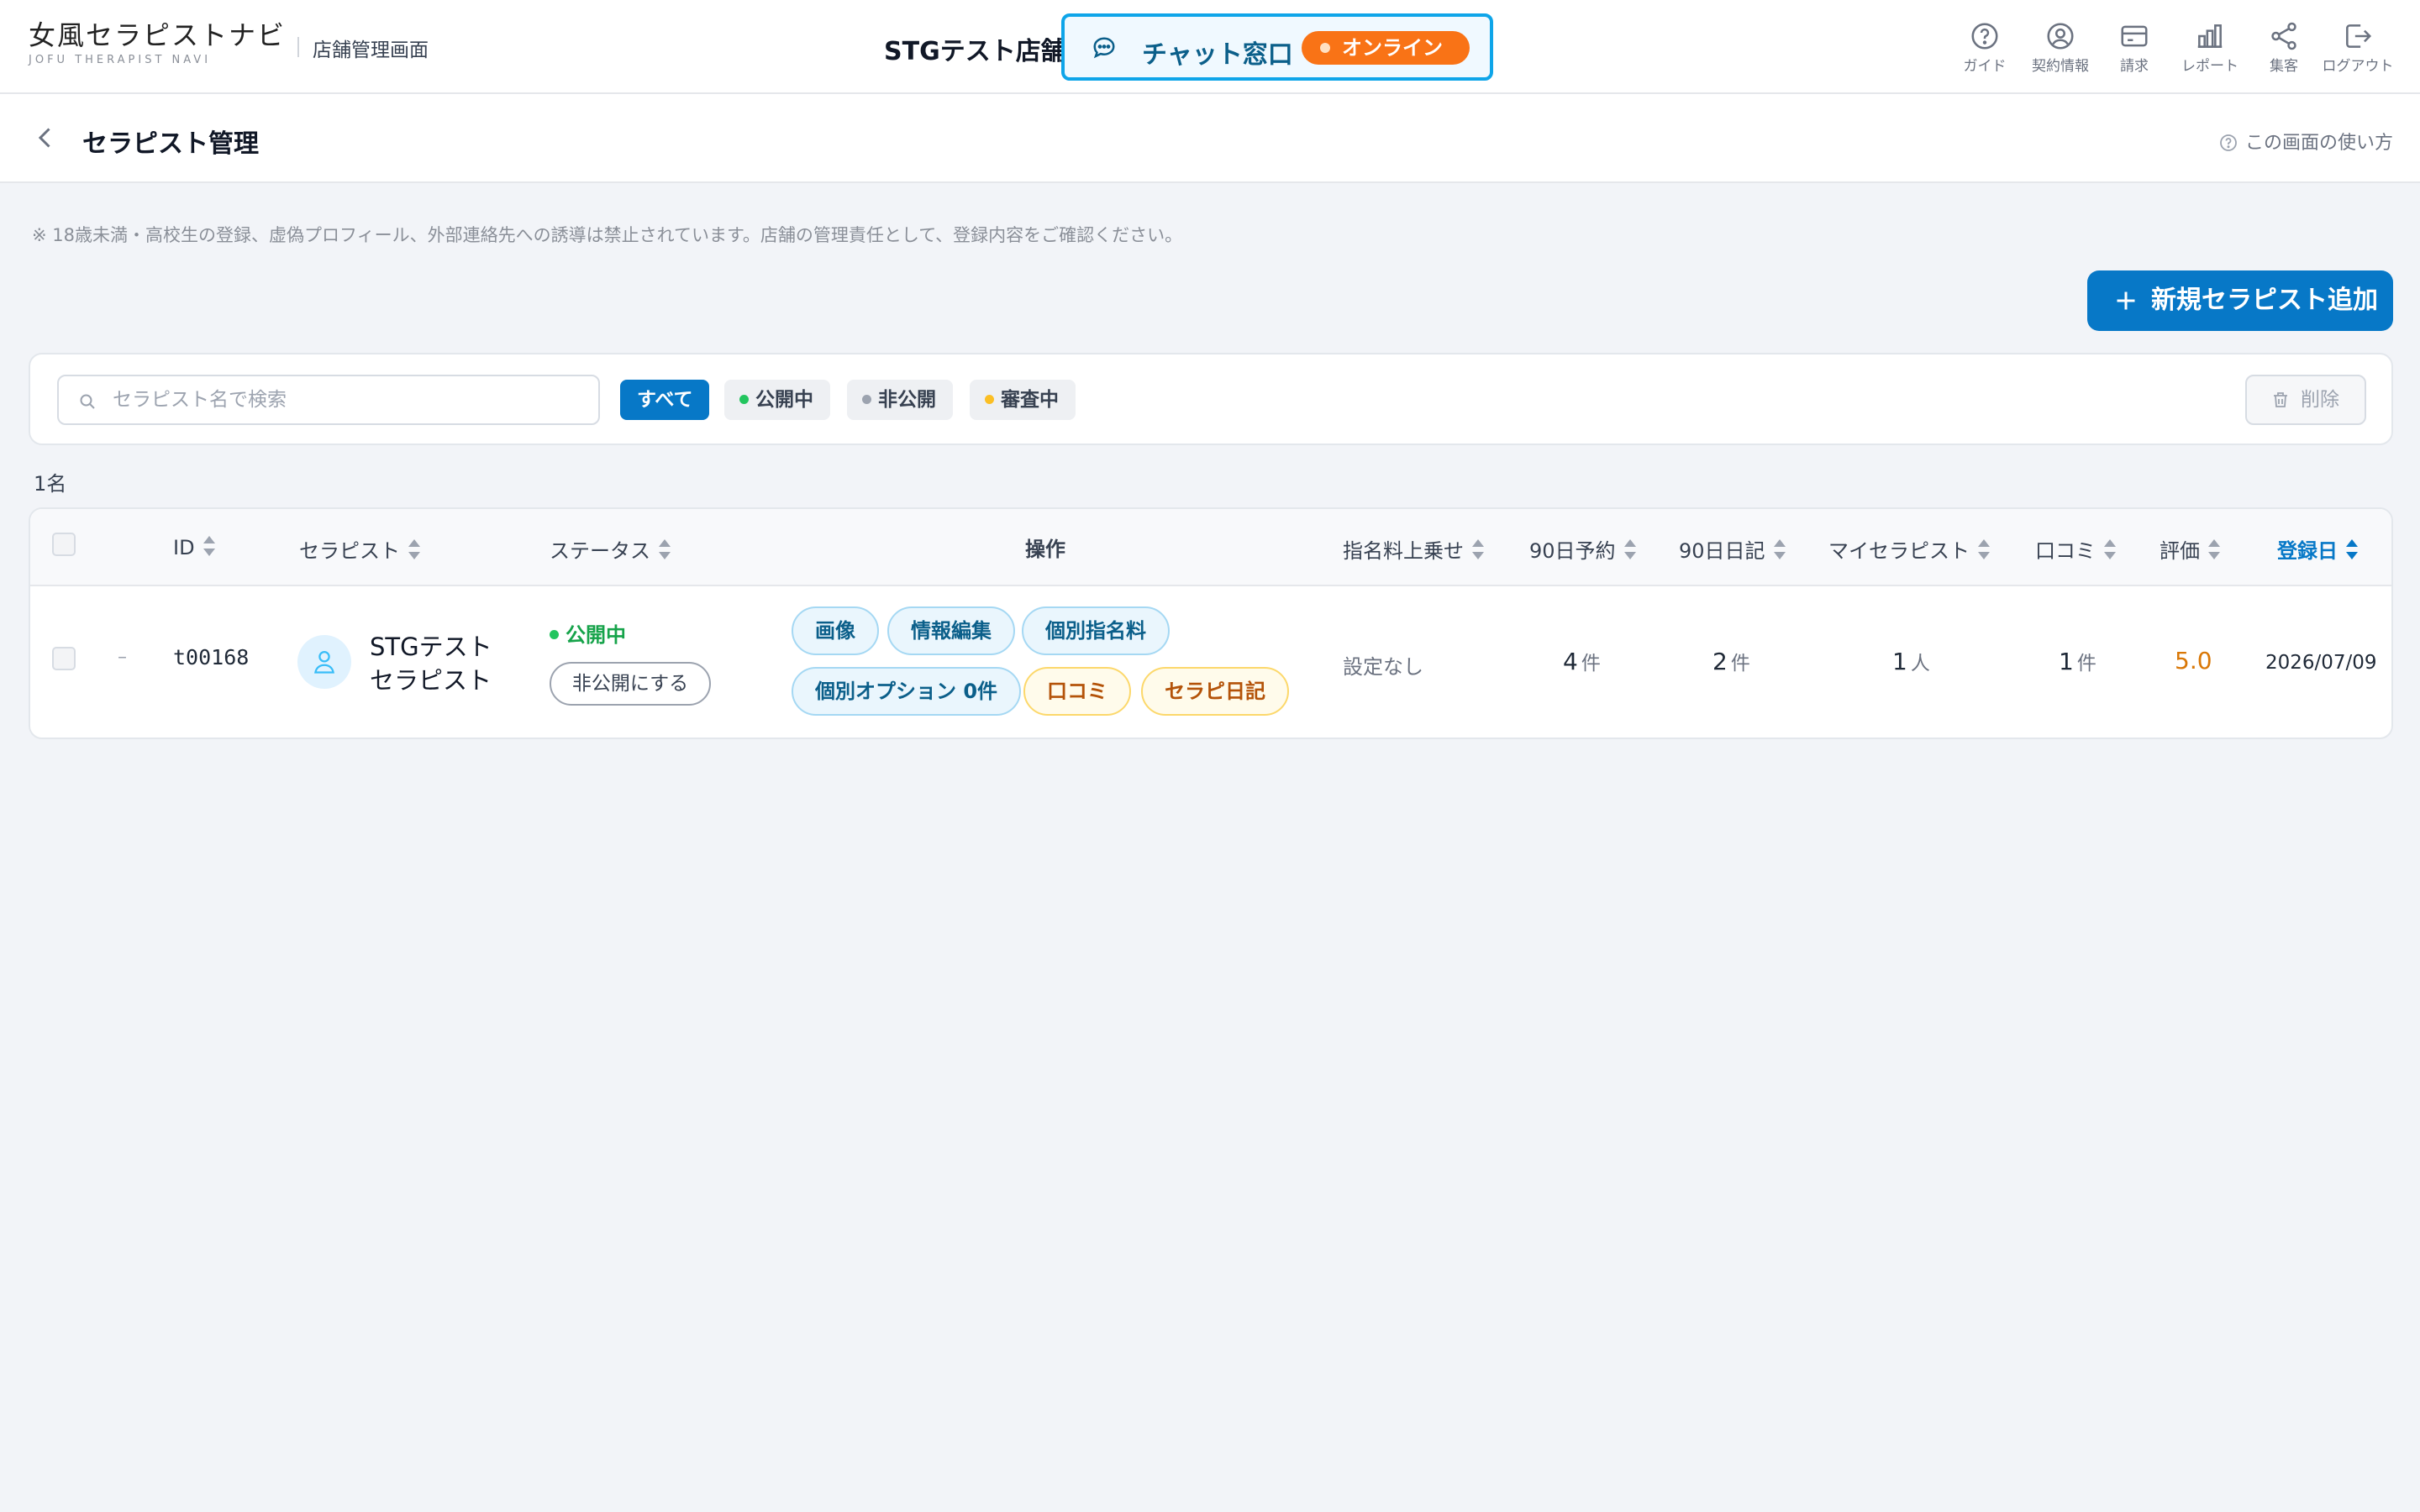  What do you see at coordinates (195, 546) in the screenshot?
I see `col-id: ID` at bounding box center [195, 546].